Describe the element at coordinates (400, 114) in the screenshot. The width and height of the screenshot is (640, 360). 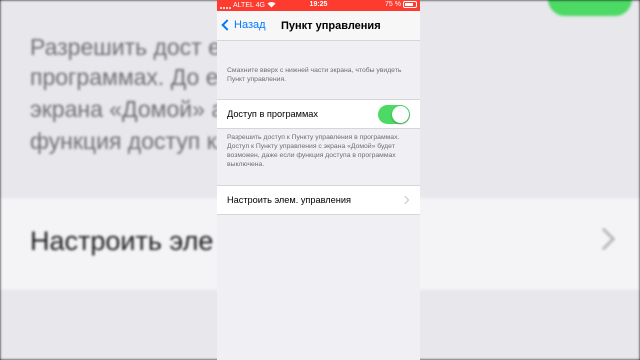
I see `toggle-knob` at that location.